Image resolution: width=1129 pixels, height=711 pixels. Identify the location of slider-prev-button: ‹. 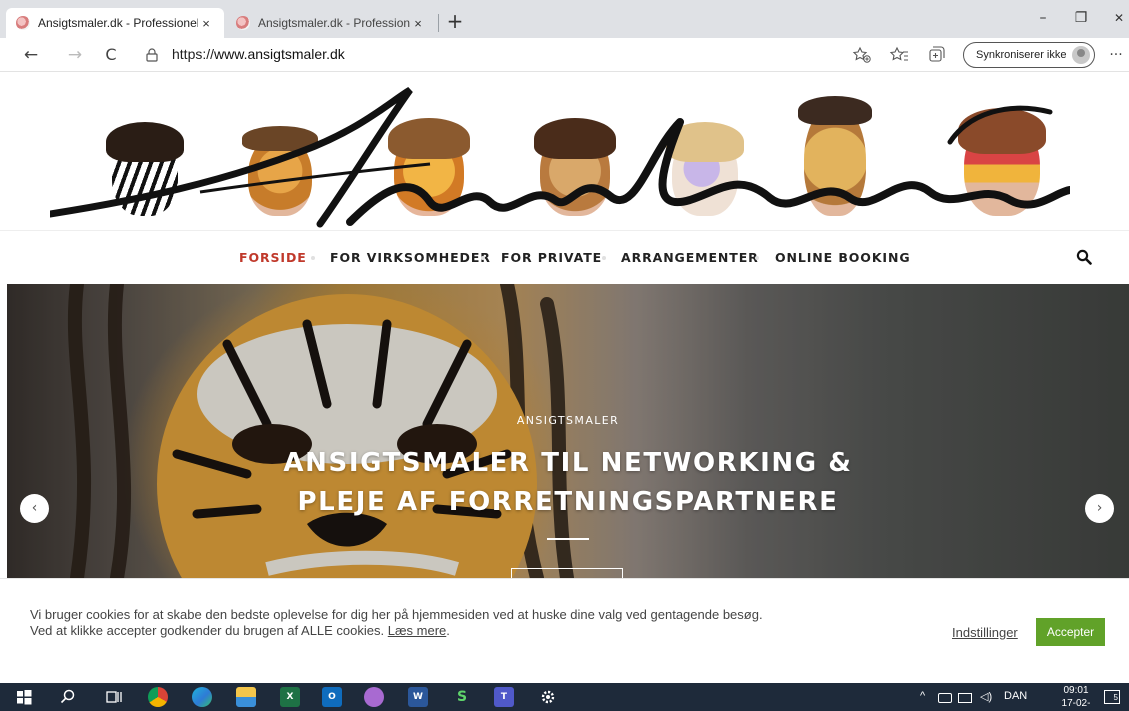
(34, 508).